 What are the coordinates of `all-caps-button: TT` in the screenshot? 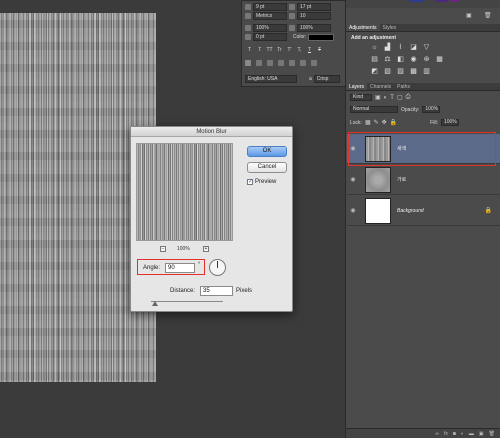 It's located at (269, 50).